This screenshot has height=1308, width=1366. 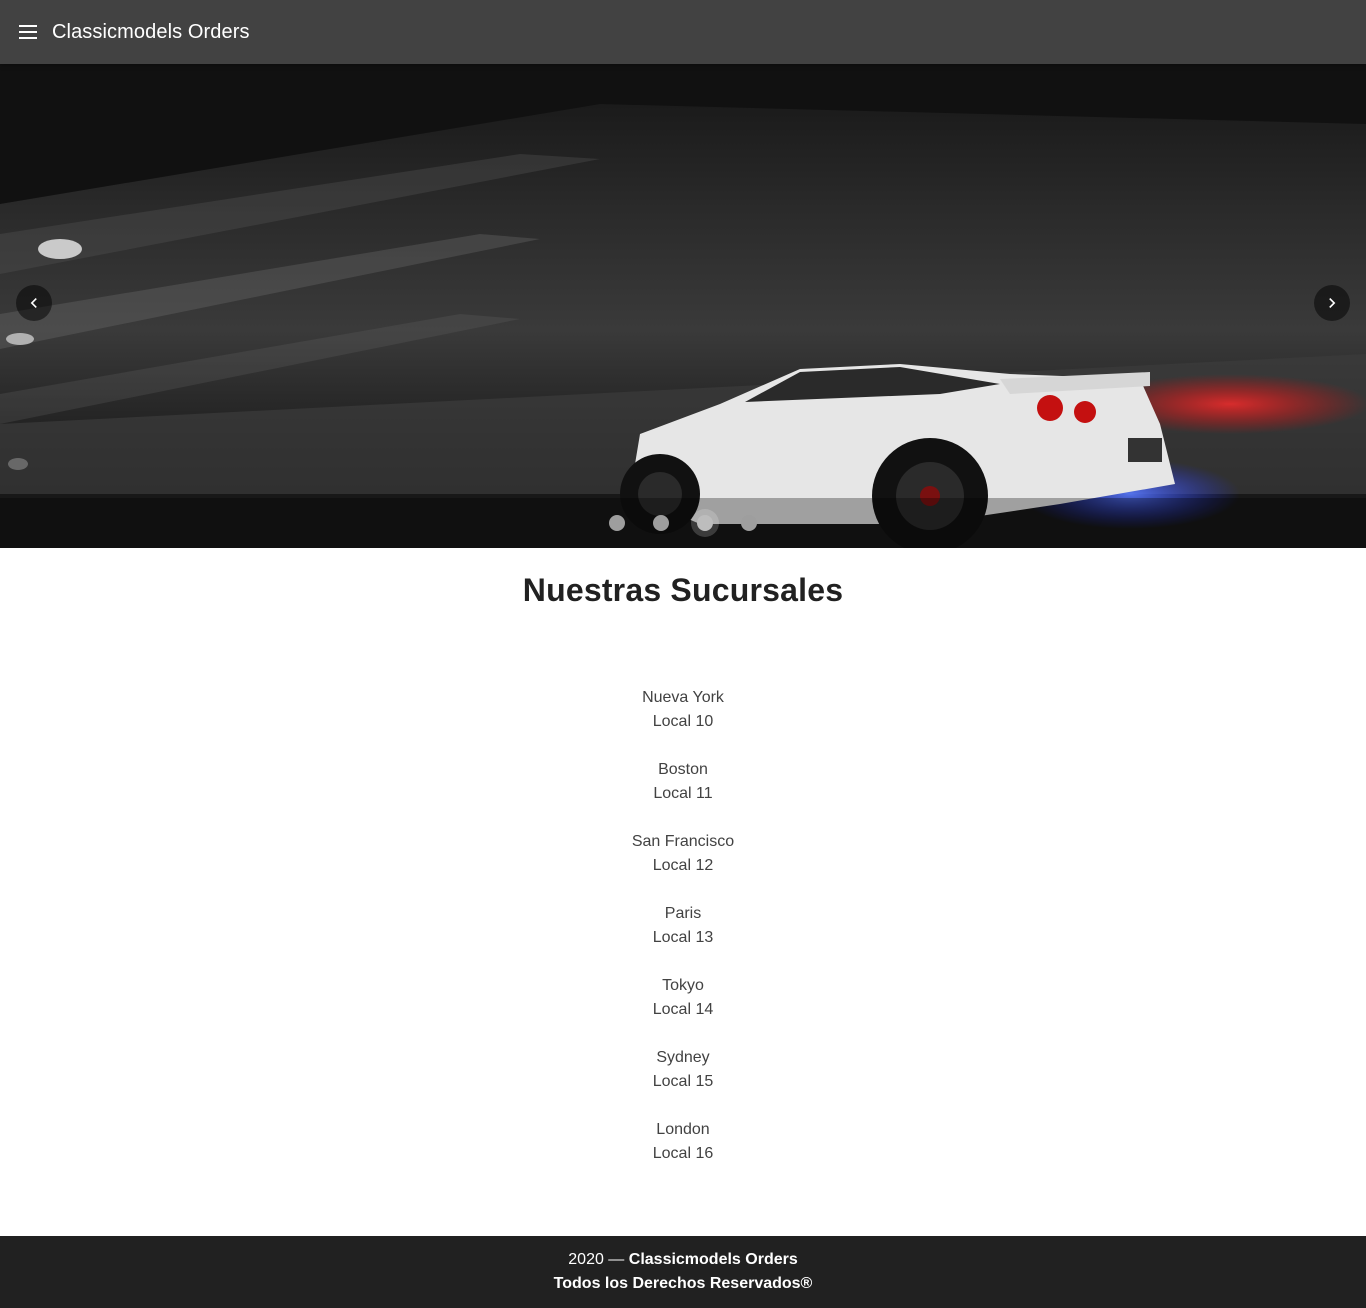 I want to click on branch-local: Local 10, so click(x=683, y=721).